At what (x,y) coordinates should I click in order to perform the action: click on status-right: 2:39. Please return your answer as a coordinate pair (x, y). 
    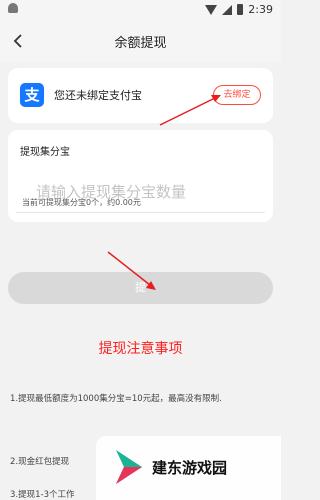
    Looking at the image, I should click on (239, 9).